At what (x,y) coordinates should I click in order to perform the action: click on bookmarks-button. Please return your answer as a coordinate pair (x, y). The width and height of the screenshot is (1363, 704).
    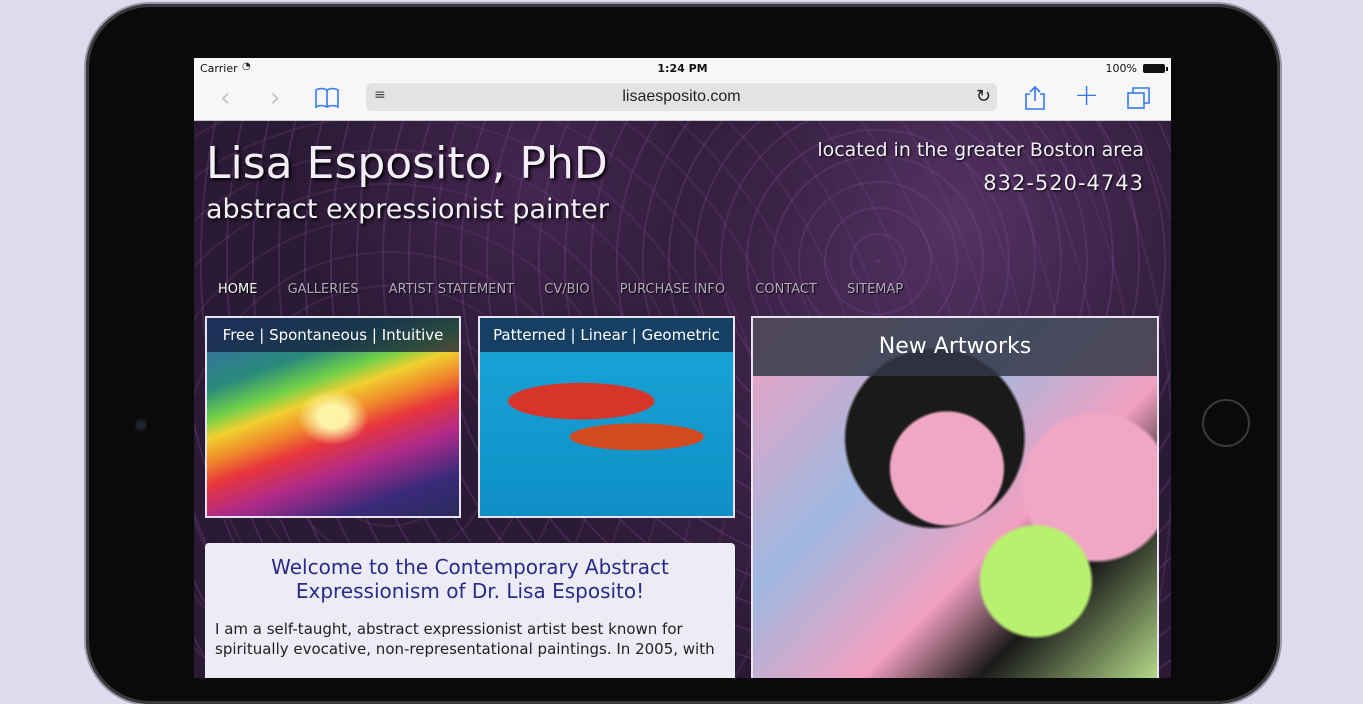
    Looking at the image, I should click on (327, 100).